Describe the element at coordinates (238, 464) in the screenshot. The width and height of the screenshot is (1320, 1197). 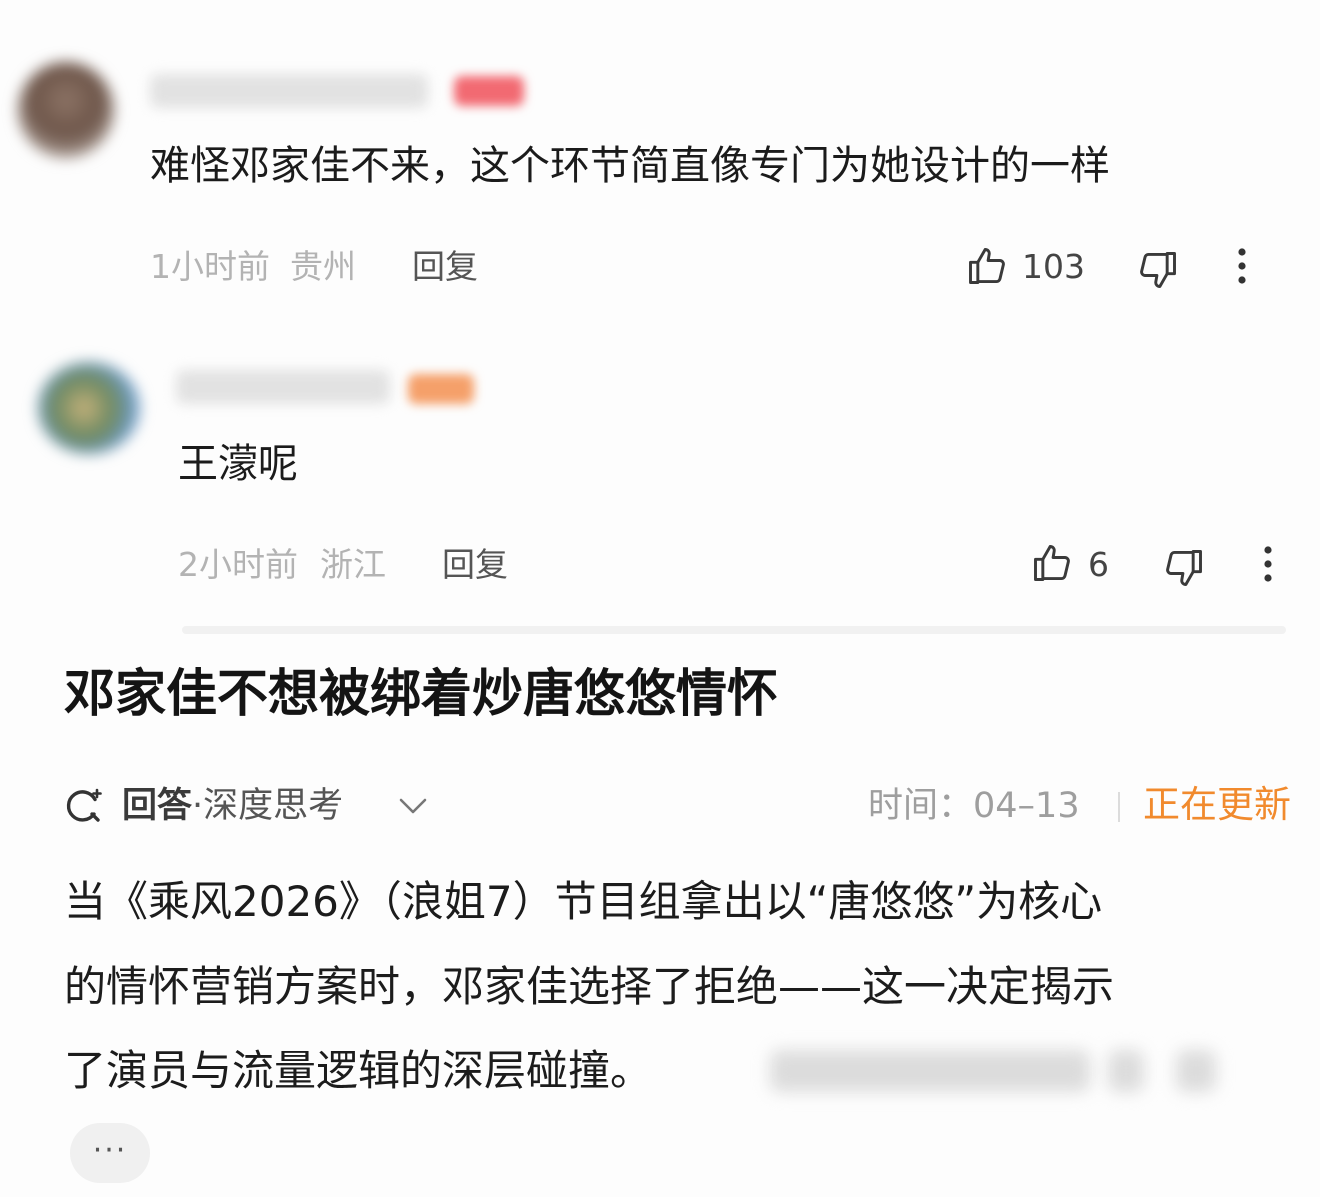
I see `comment-text: 王濛呢` at that location.